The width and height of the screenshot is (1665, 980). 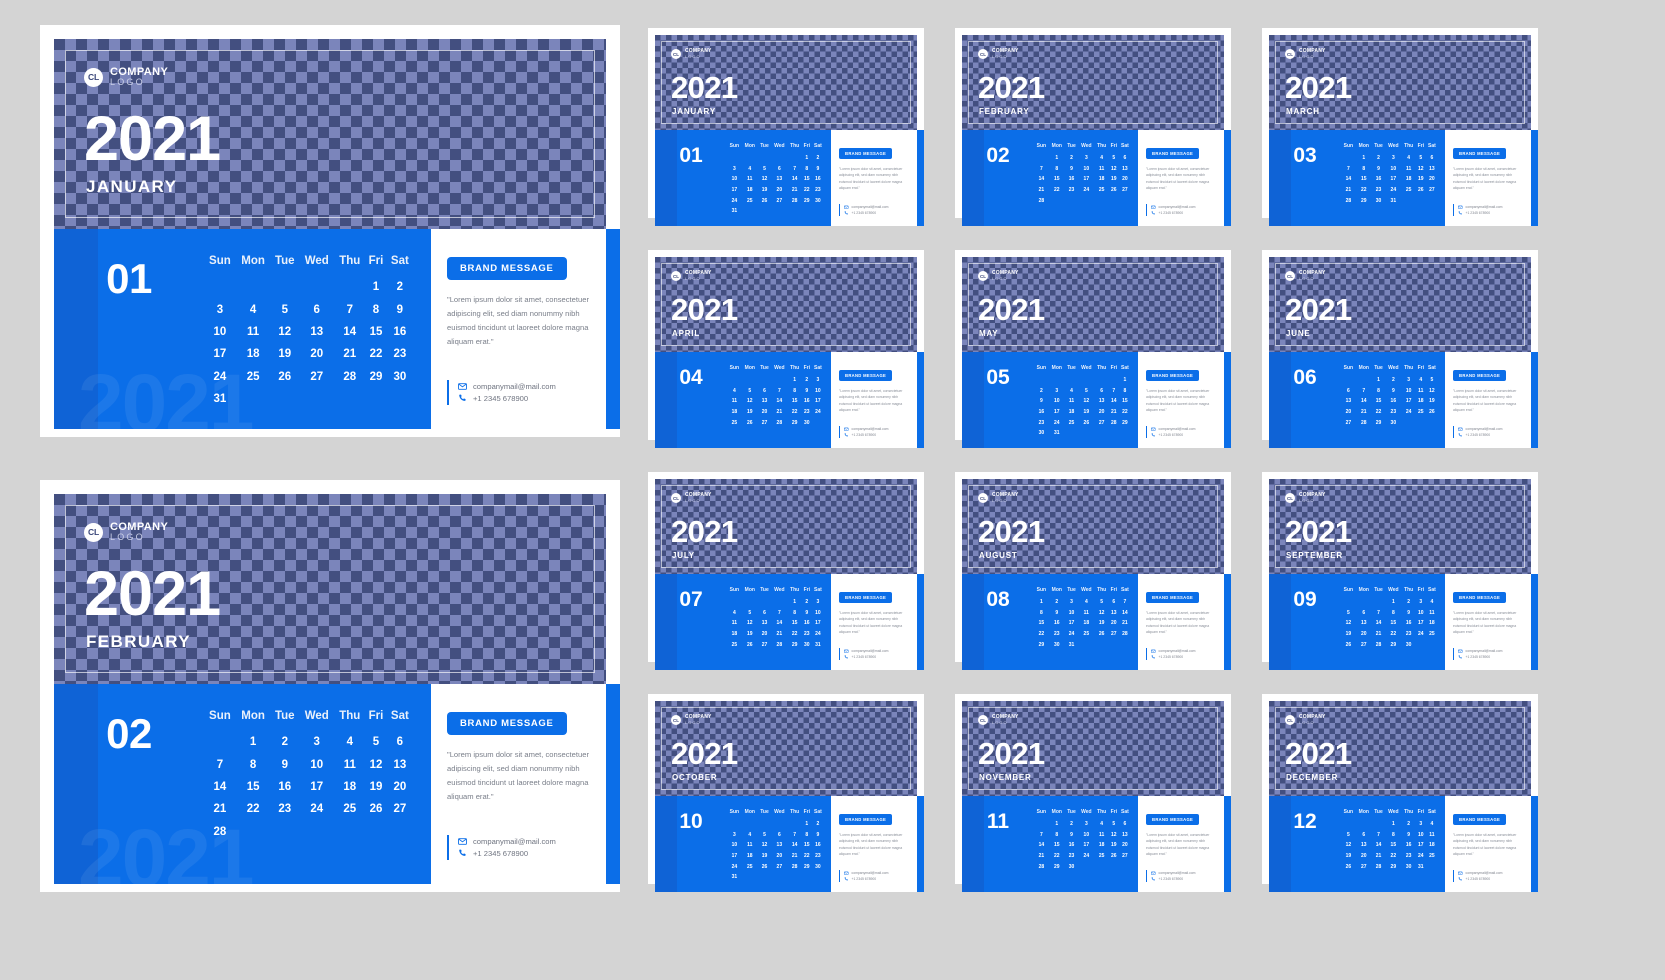 What do you see at coordinates (1041, 856) in the screenshot?
I see `calendar-day-cell: 21` at bounding box center [1041, 856].